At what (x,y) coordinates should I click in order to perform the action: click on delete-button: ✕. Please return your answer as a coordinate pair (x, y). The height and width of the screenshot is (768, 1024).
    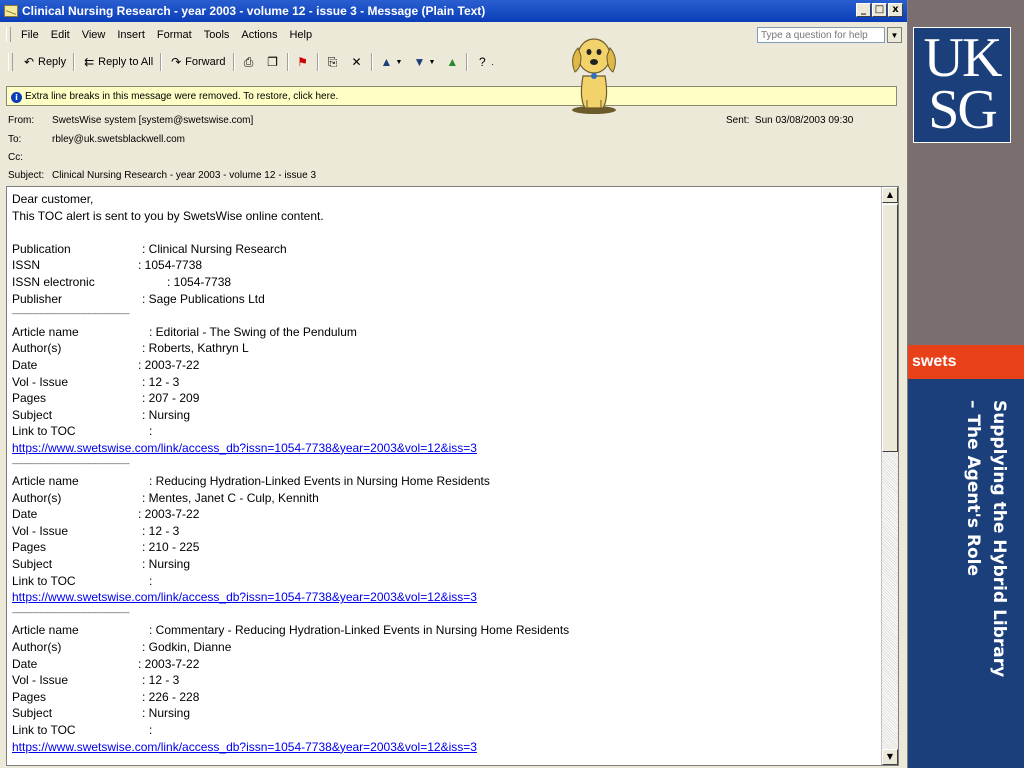
    Looking at the image, I should click on (357, 62).